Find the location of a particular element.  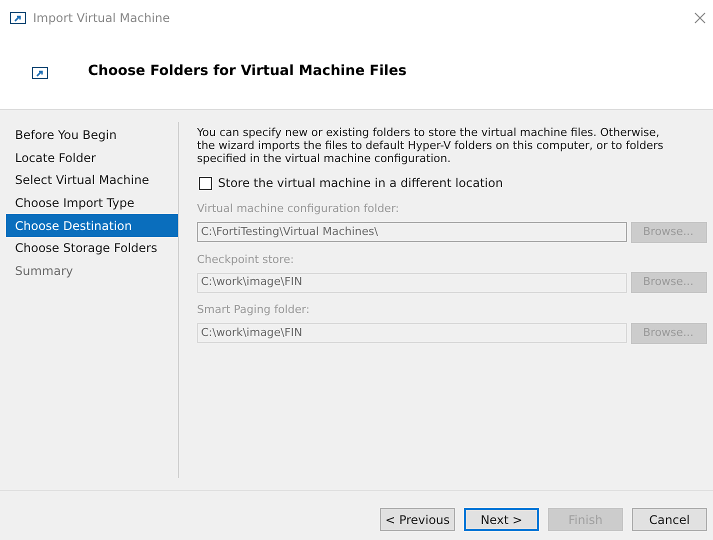

wizard-step: Choose Destination is located at coordinates (92, 225).